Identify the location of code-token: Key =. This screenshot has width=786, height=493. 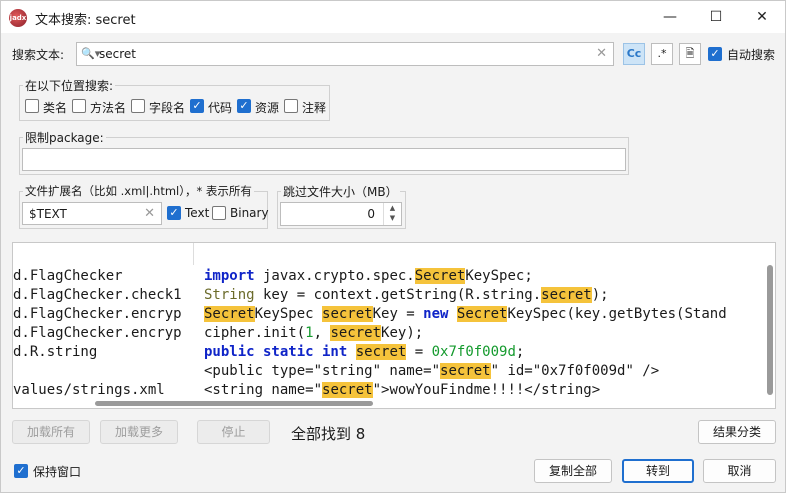
(398, 314).